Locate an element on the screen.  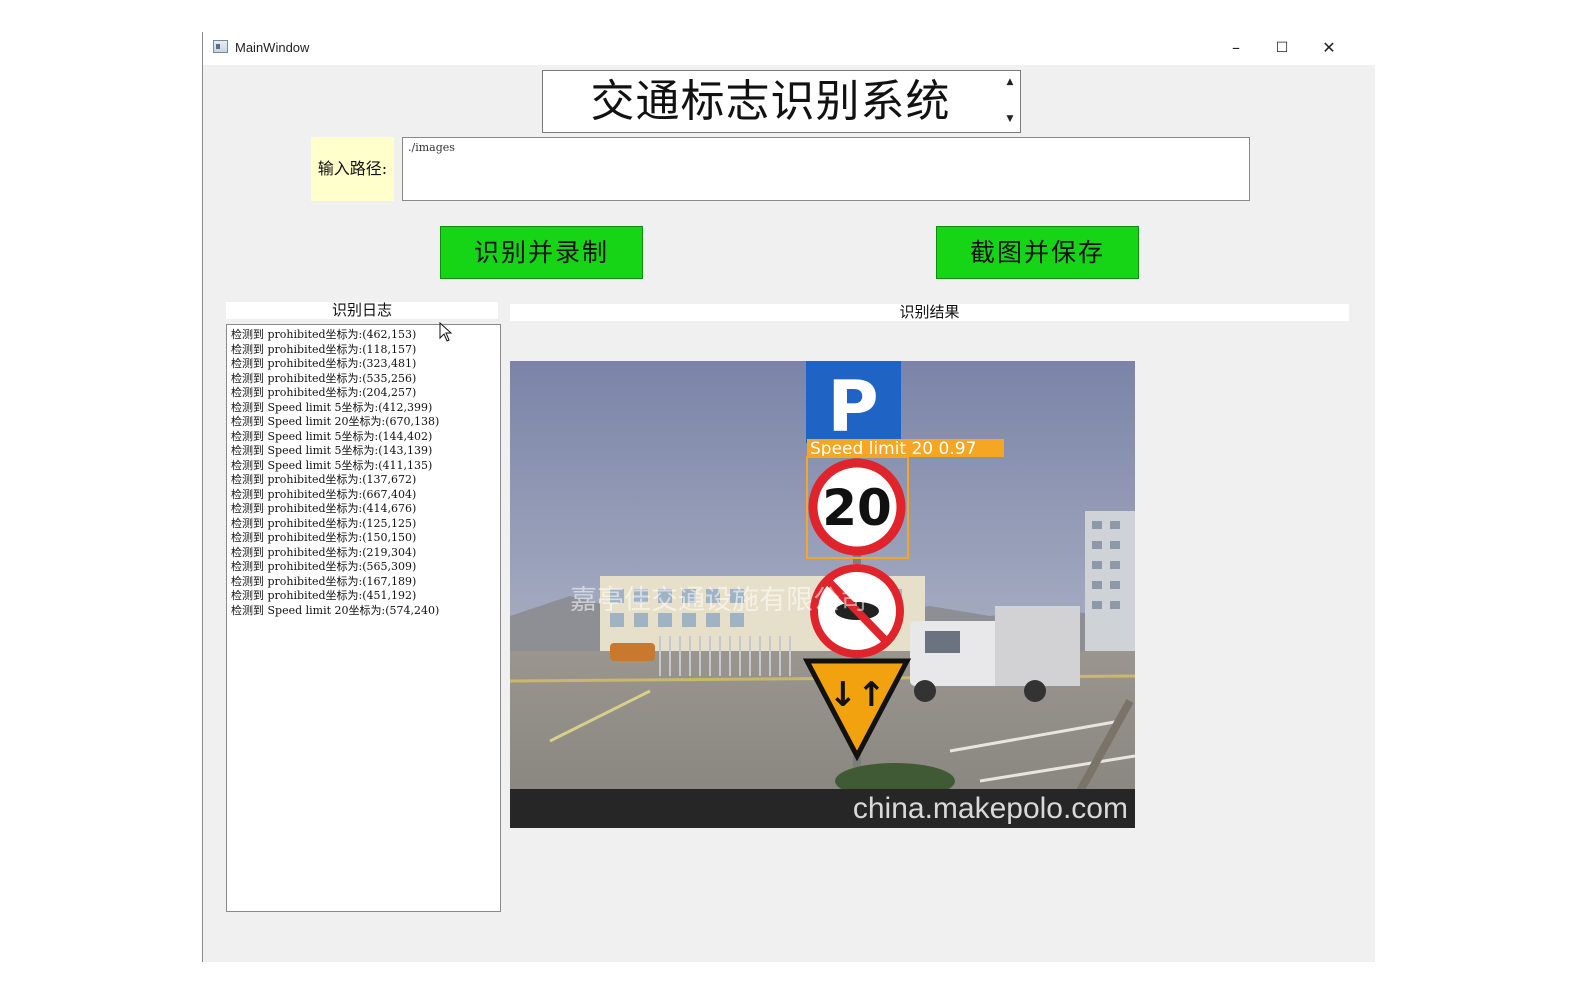
path-input: ./images is located at coordinates (826, 169).